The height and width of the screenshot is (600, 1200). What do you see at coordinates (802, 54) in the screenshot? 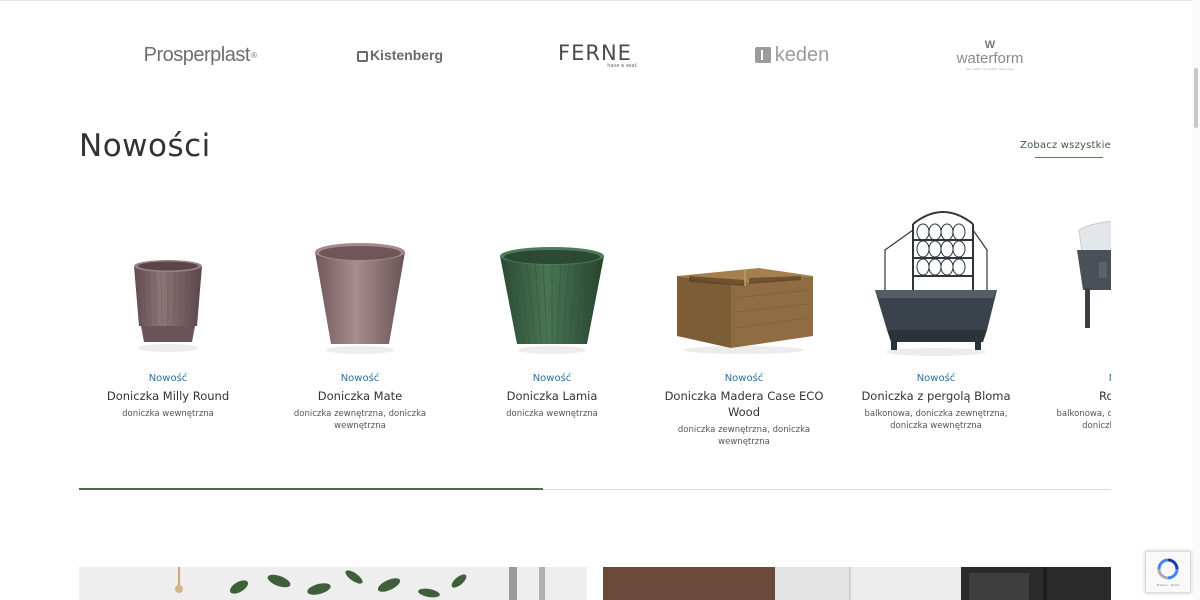
I see `brand-keden-text: keden` at bounding box center [802, 54].